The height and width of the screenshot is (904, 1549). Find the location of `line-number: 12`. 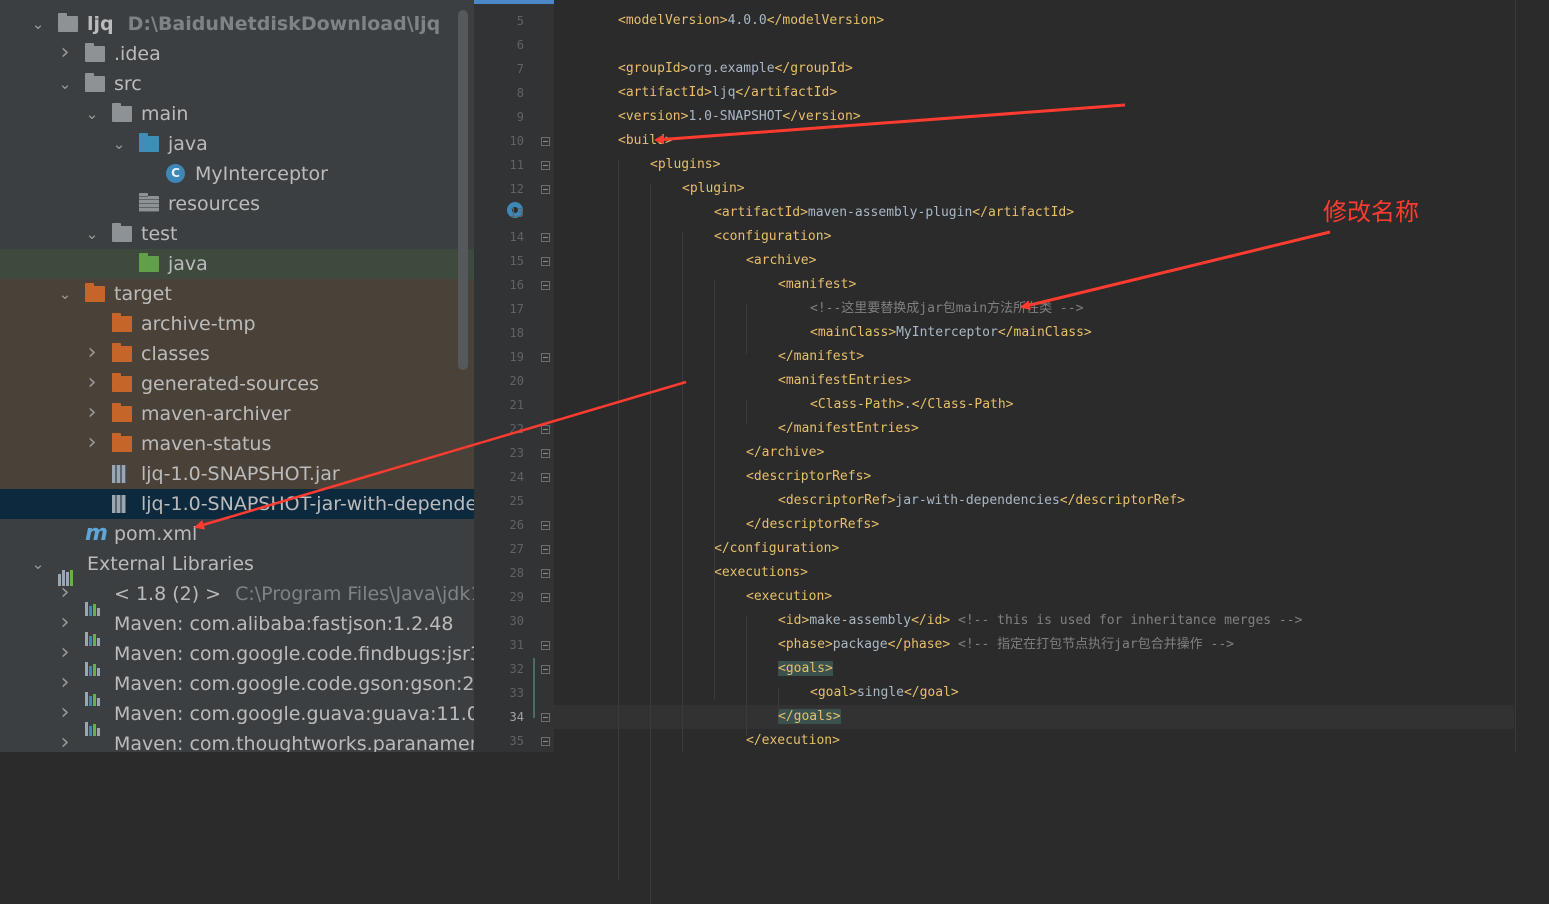

line-number: 12 is located at coordinates (516, 189).